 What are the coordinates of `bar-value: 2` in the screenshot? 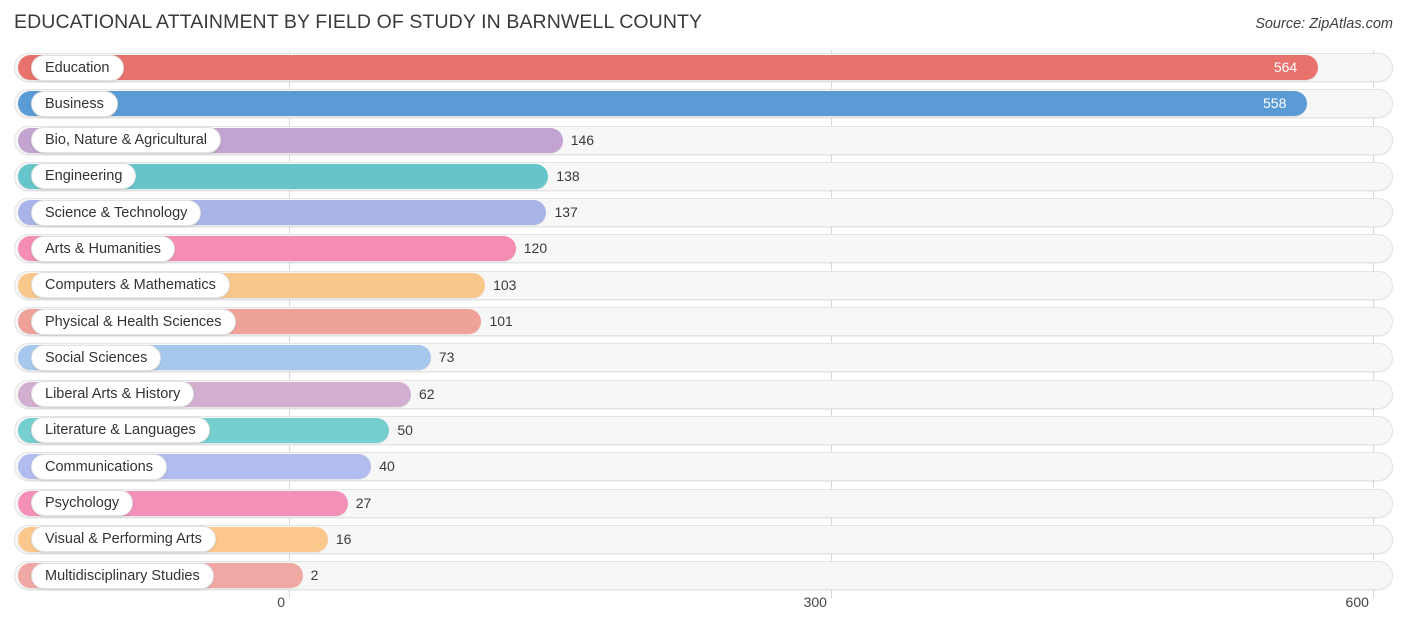 It's located at (314, 575).